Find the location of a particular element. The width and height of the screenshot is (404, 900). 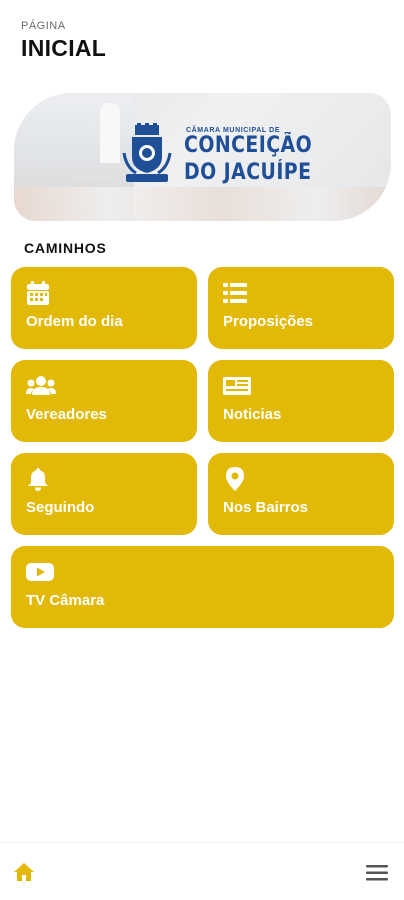

tile-label: Proposições is located at coordinates (268, 321).